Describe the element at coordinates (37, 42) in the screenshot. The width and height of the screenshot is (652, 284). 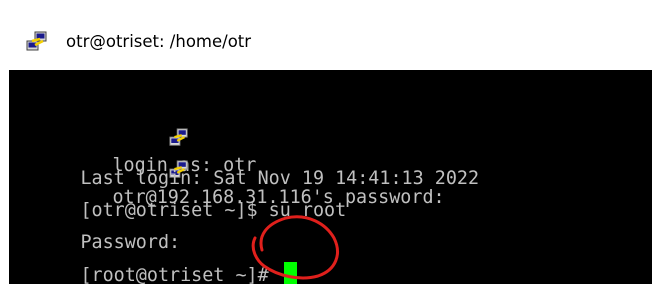
I see `putty-icon` at that location.